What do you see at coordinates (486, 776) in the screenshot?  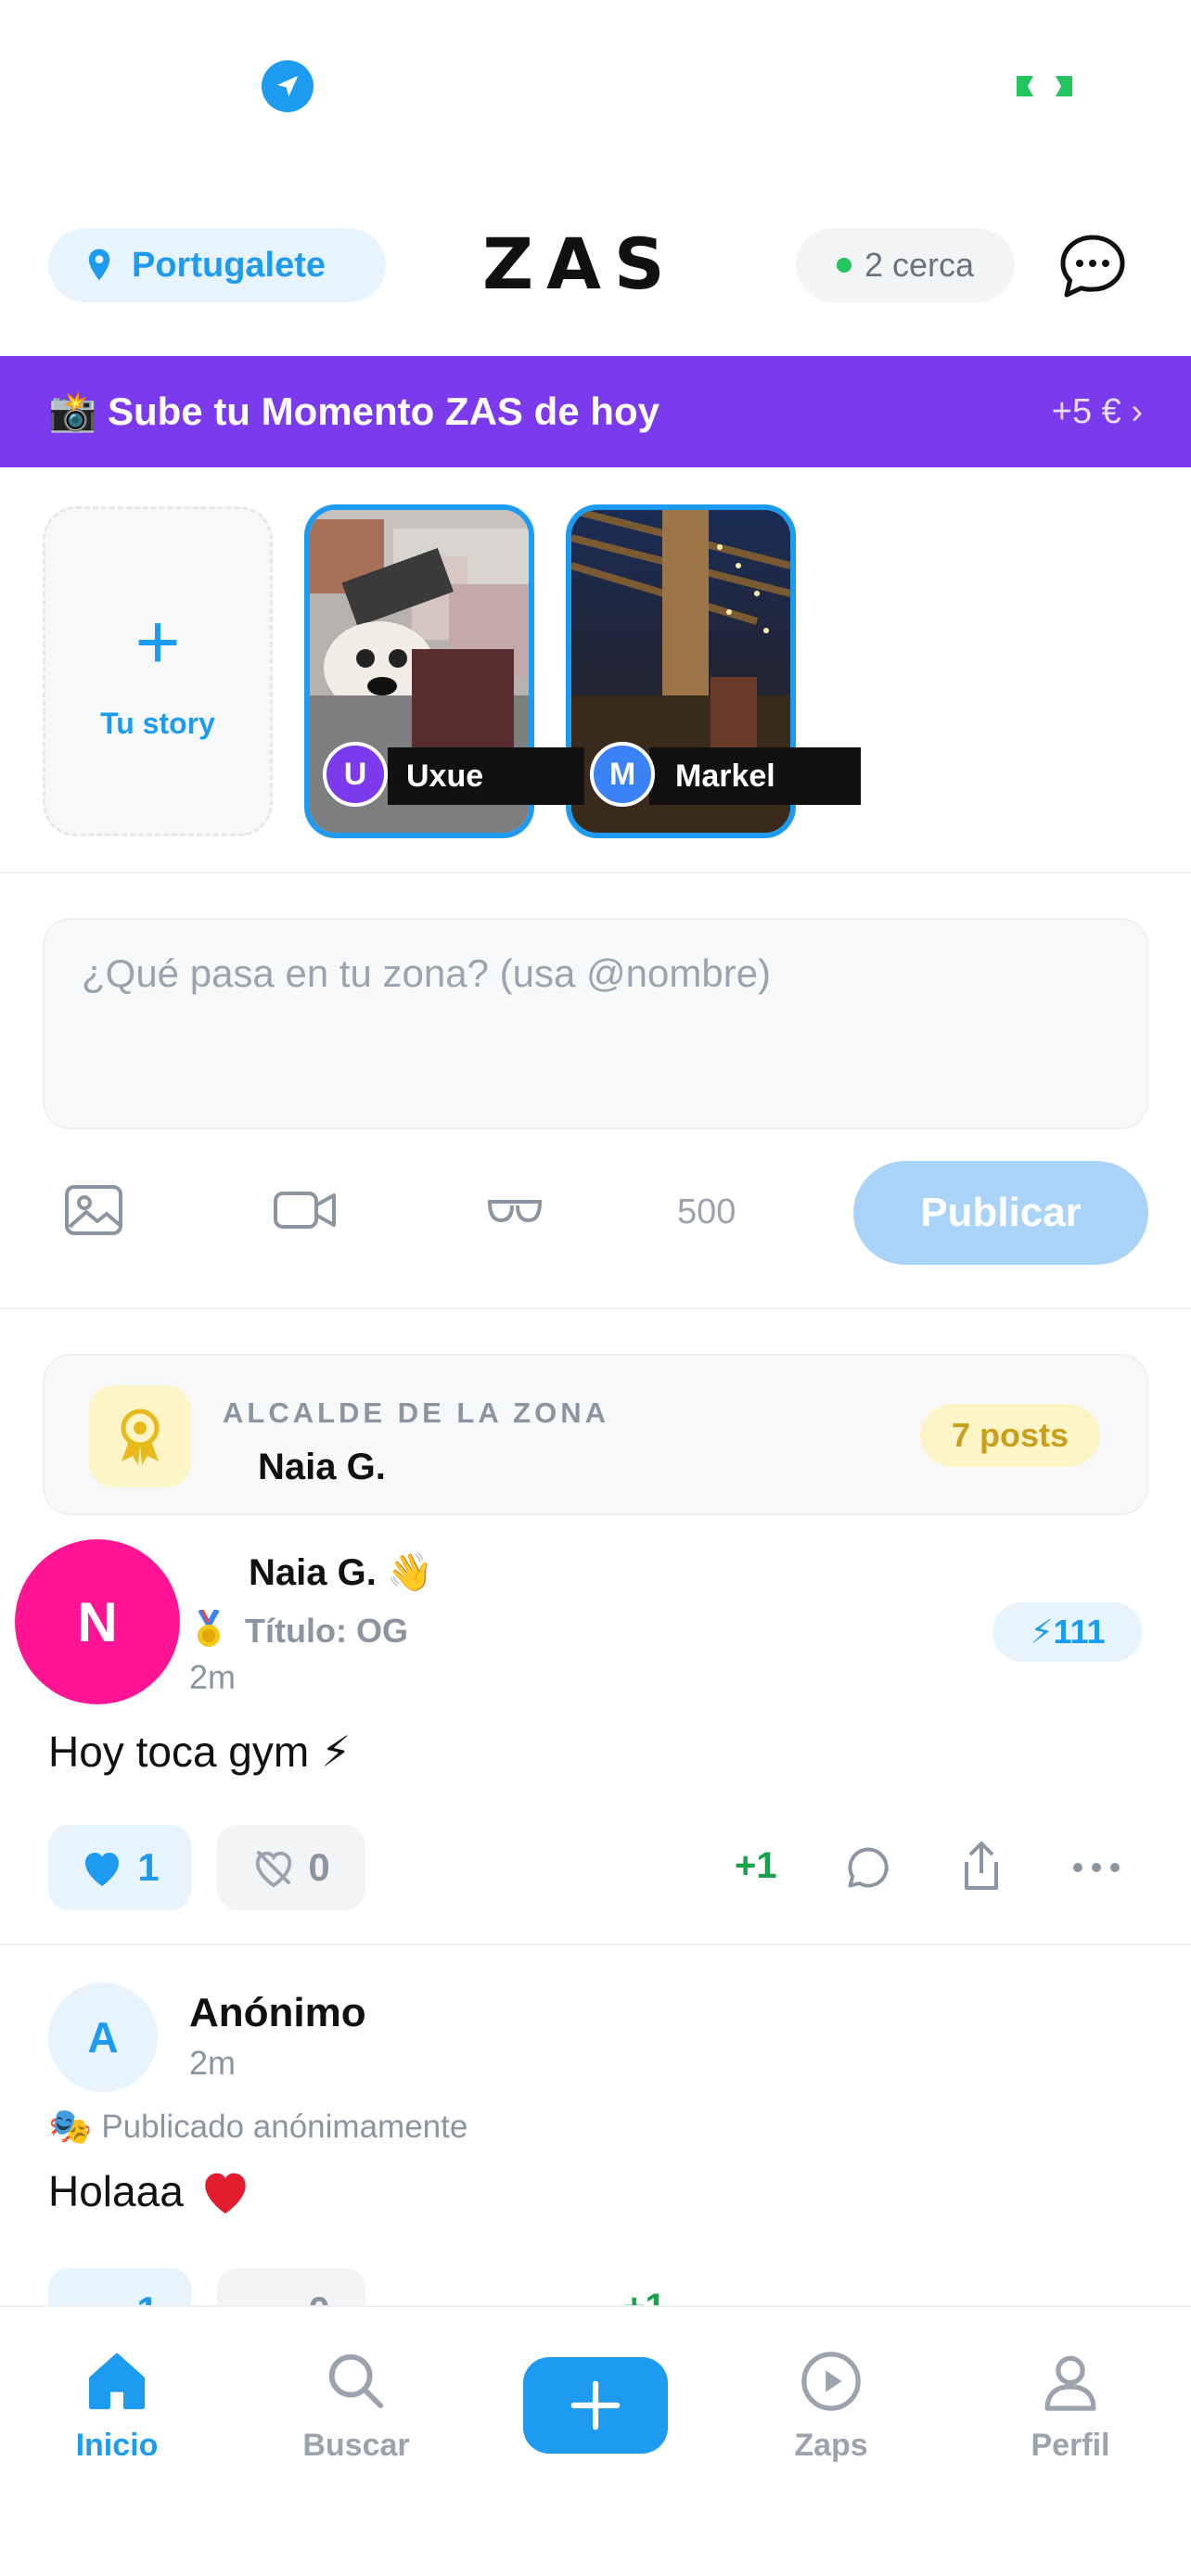 I see `story-name-uxue: Uxue` at bounding box center [486, 776].